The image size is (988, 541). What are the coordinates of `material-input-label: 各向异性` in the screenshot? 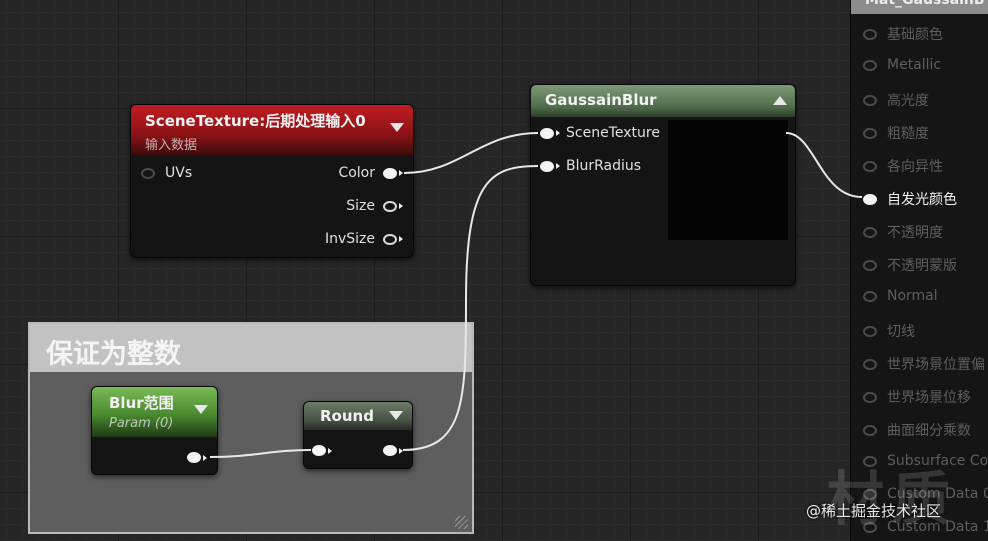 It's located at (915, 167).